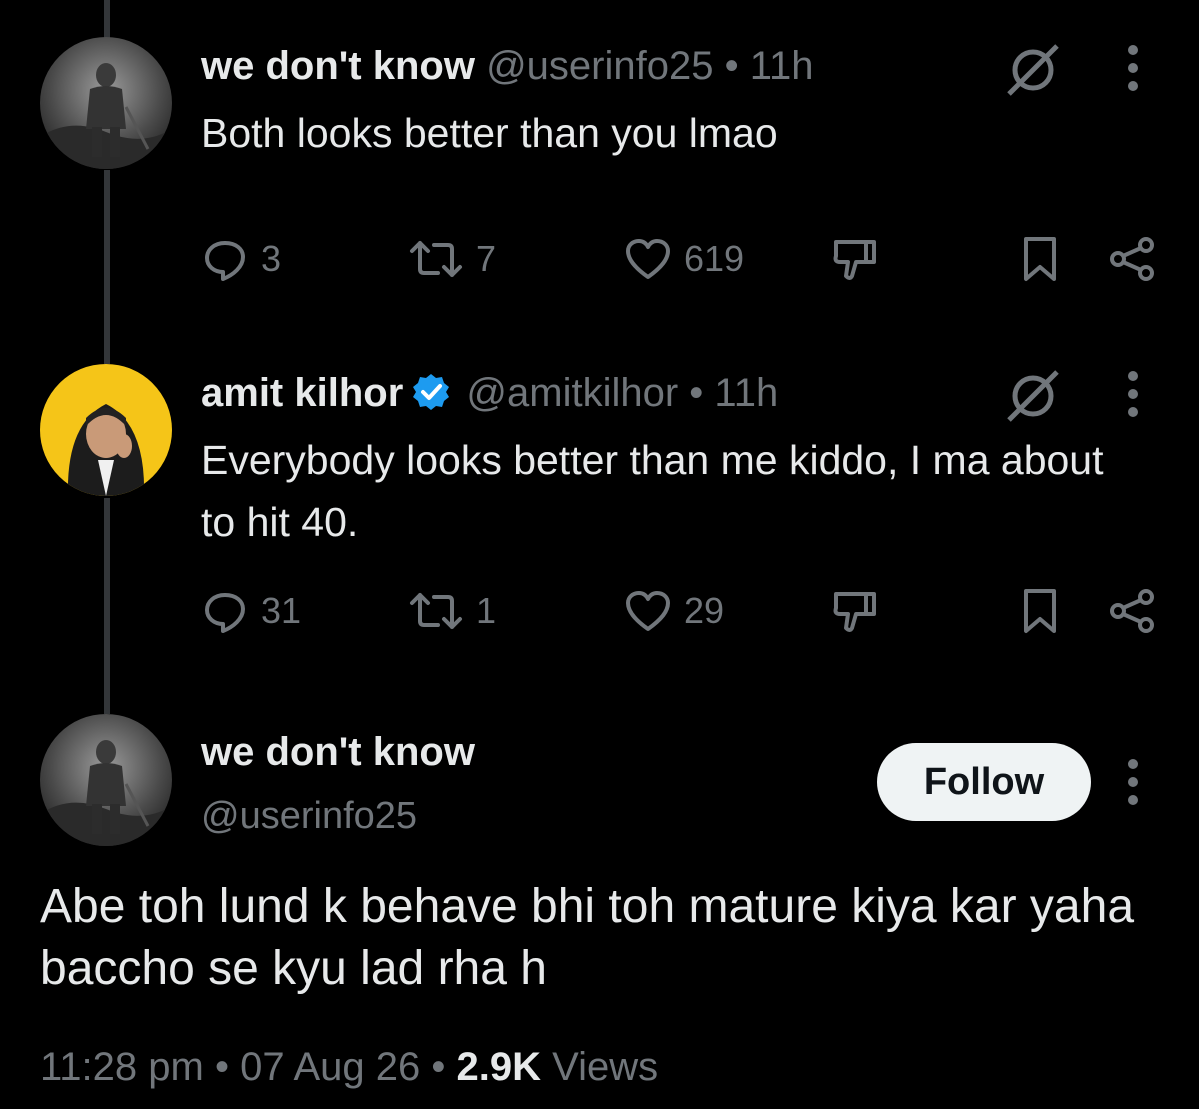 The image size is (1199, 1109). I want to click on reply-count: 3, so click(271, 258).